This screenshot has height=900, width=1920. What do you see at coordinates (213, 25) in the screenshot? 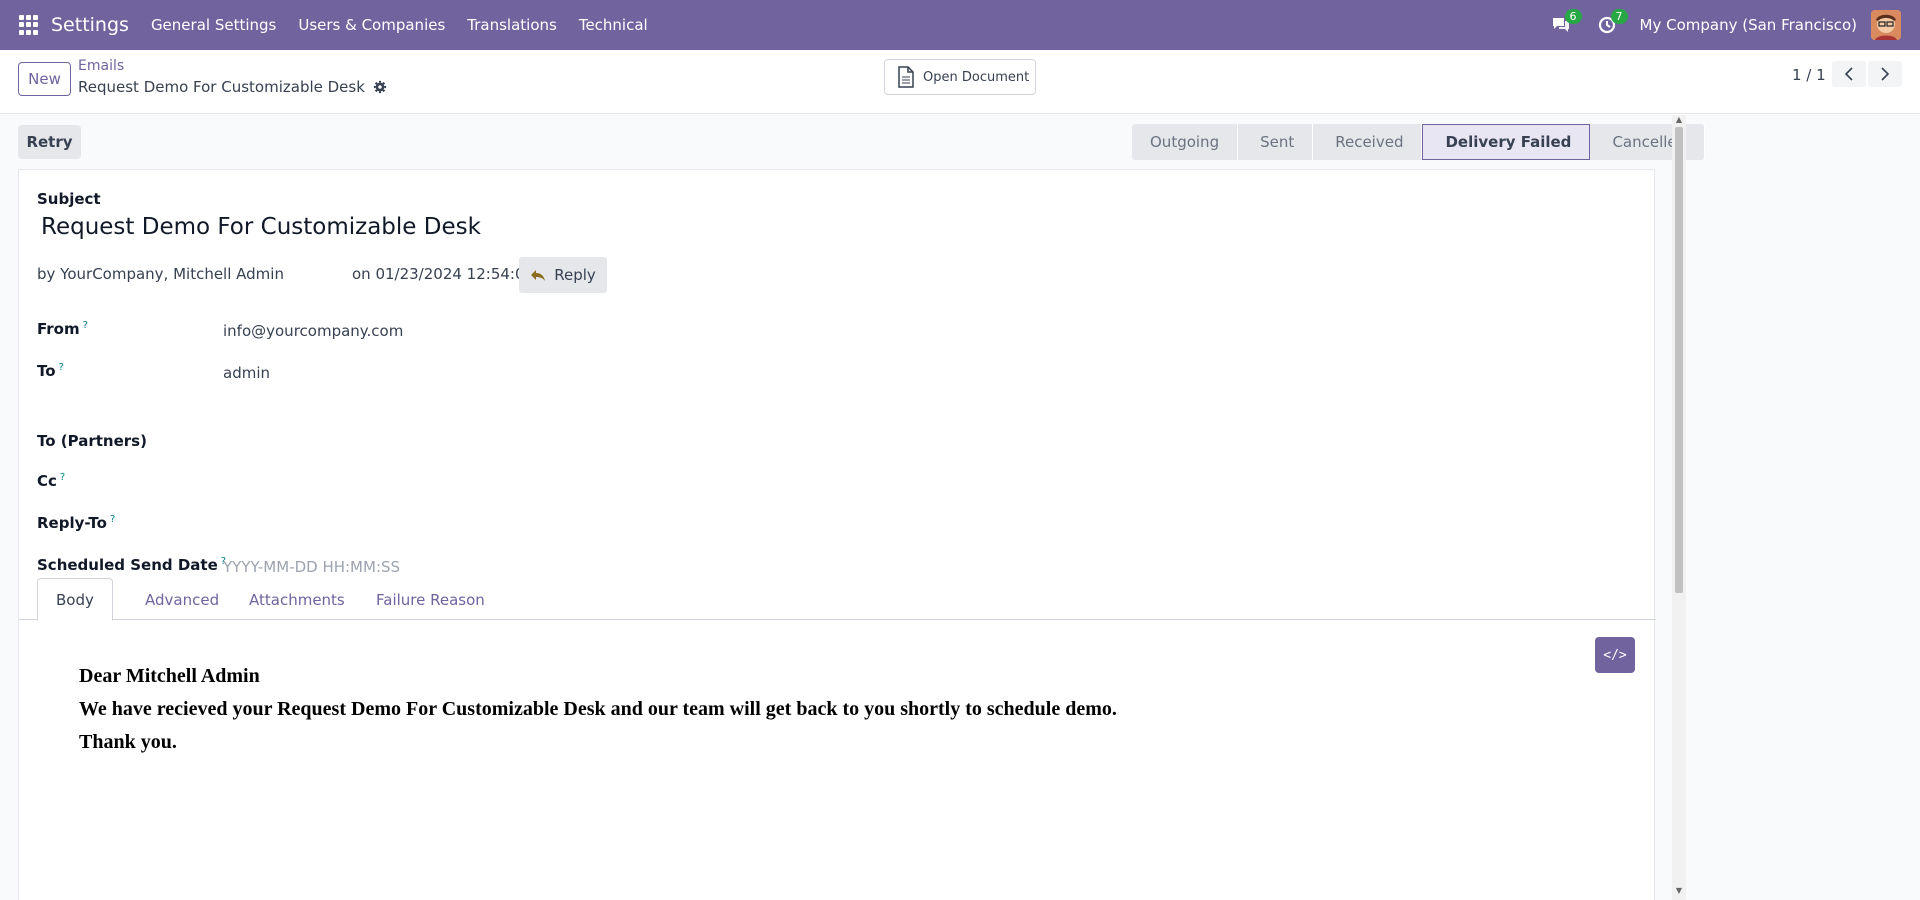
I see `menu-general-settings: General Settings` at bounding box center [213, 25].